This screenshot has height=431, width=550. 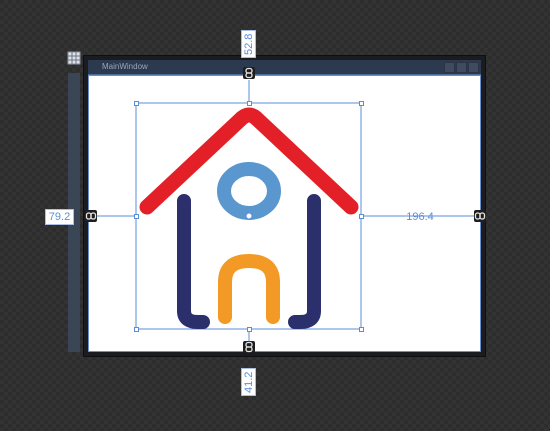 I want to click on left-margin-label: 79.2, so click(x=59, y=217).